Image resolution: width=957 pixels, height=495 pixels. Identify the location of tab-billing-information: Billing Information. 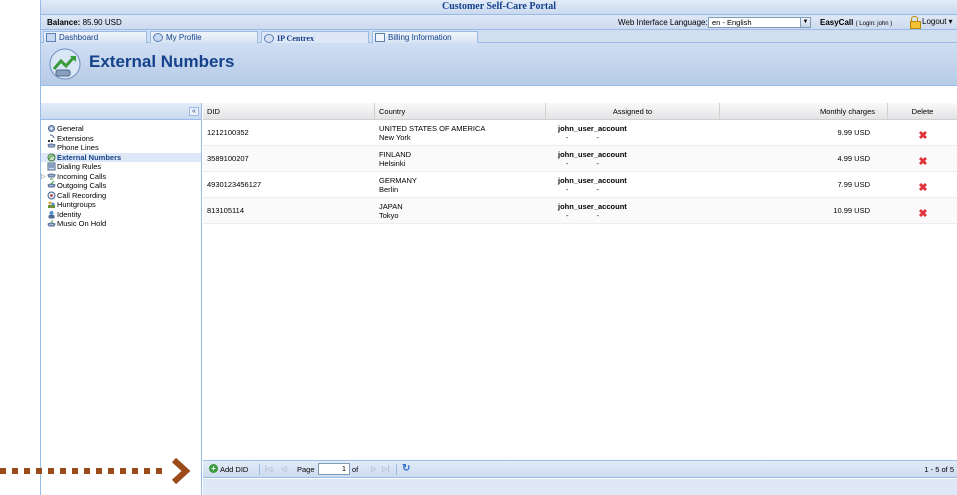
(425, 37).